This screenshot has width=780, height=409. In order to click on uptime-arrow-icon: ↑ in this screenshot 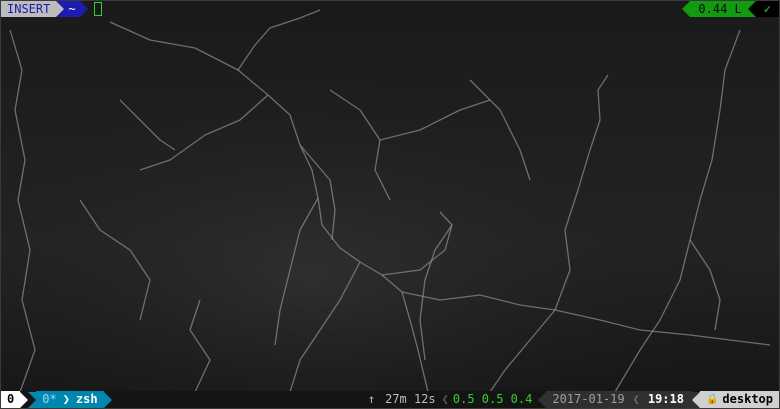, I will do `click(371, 399)`.